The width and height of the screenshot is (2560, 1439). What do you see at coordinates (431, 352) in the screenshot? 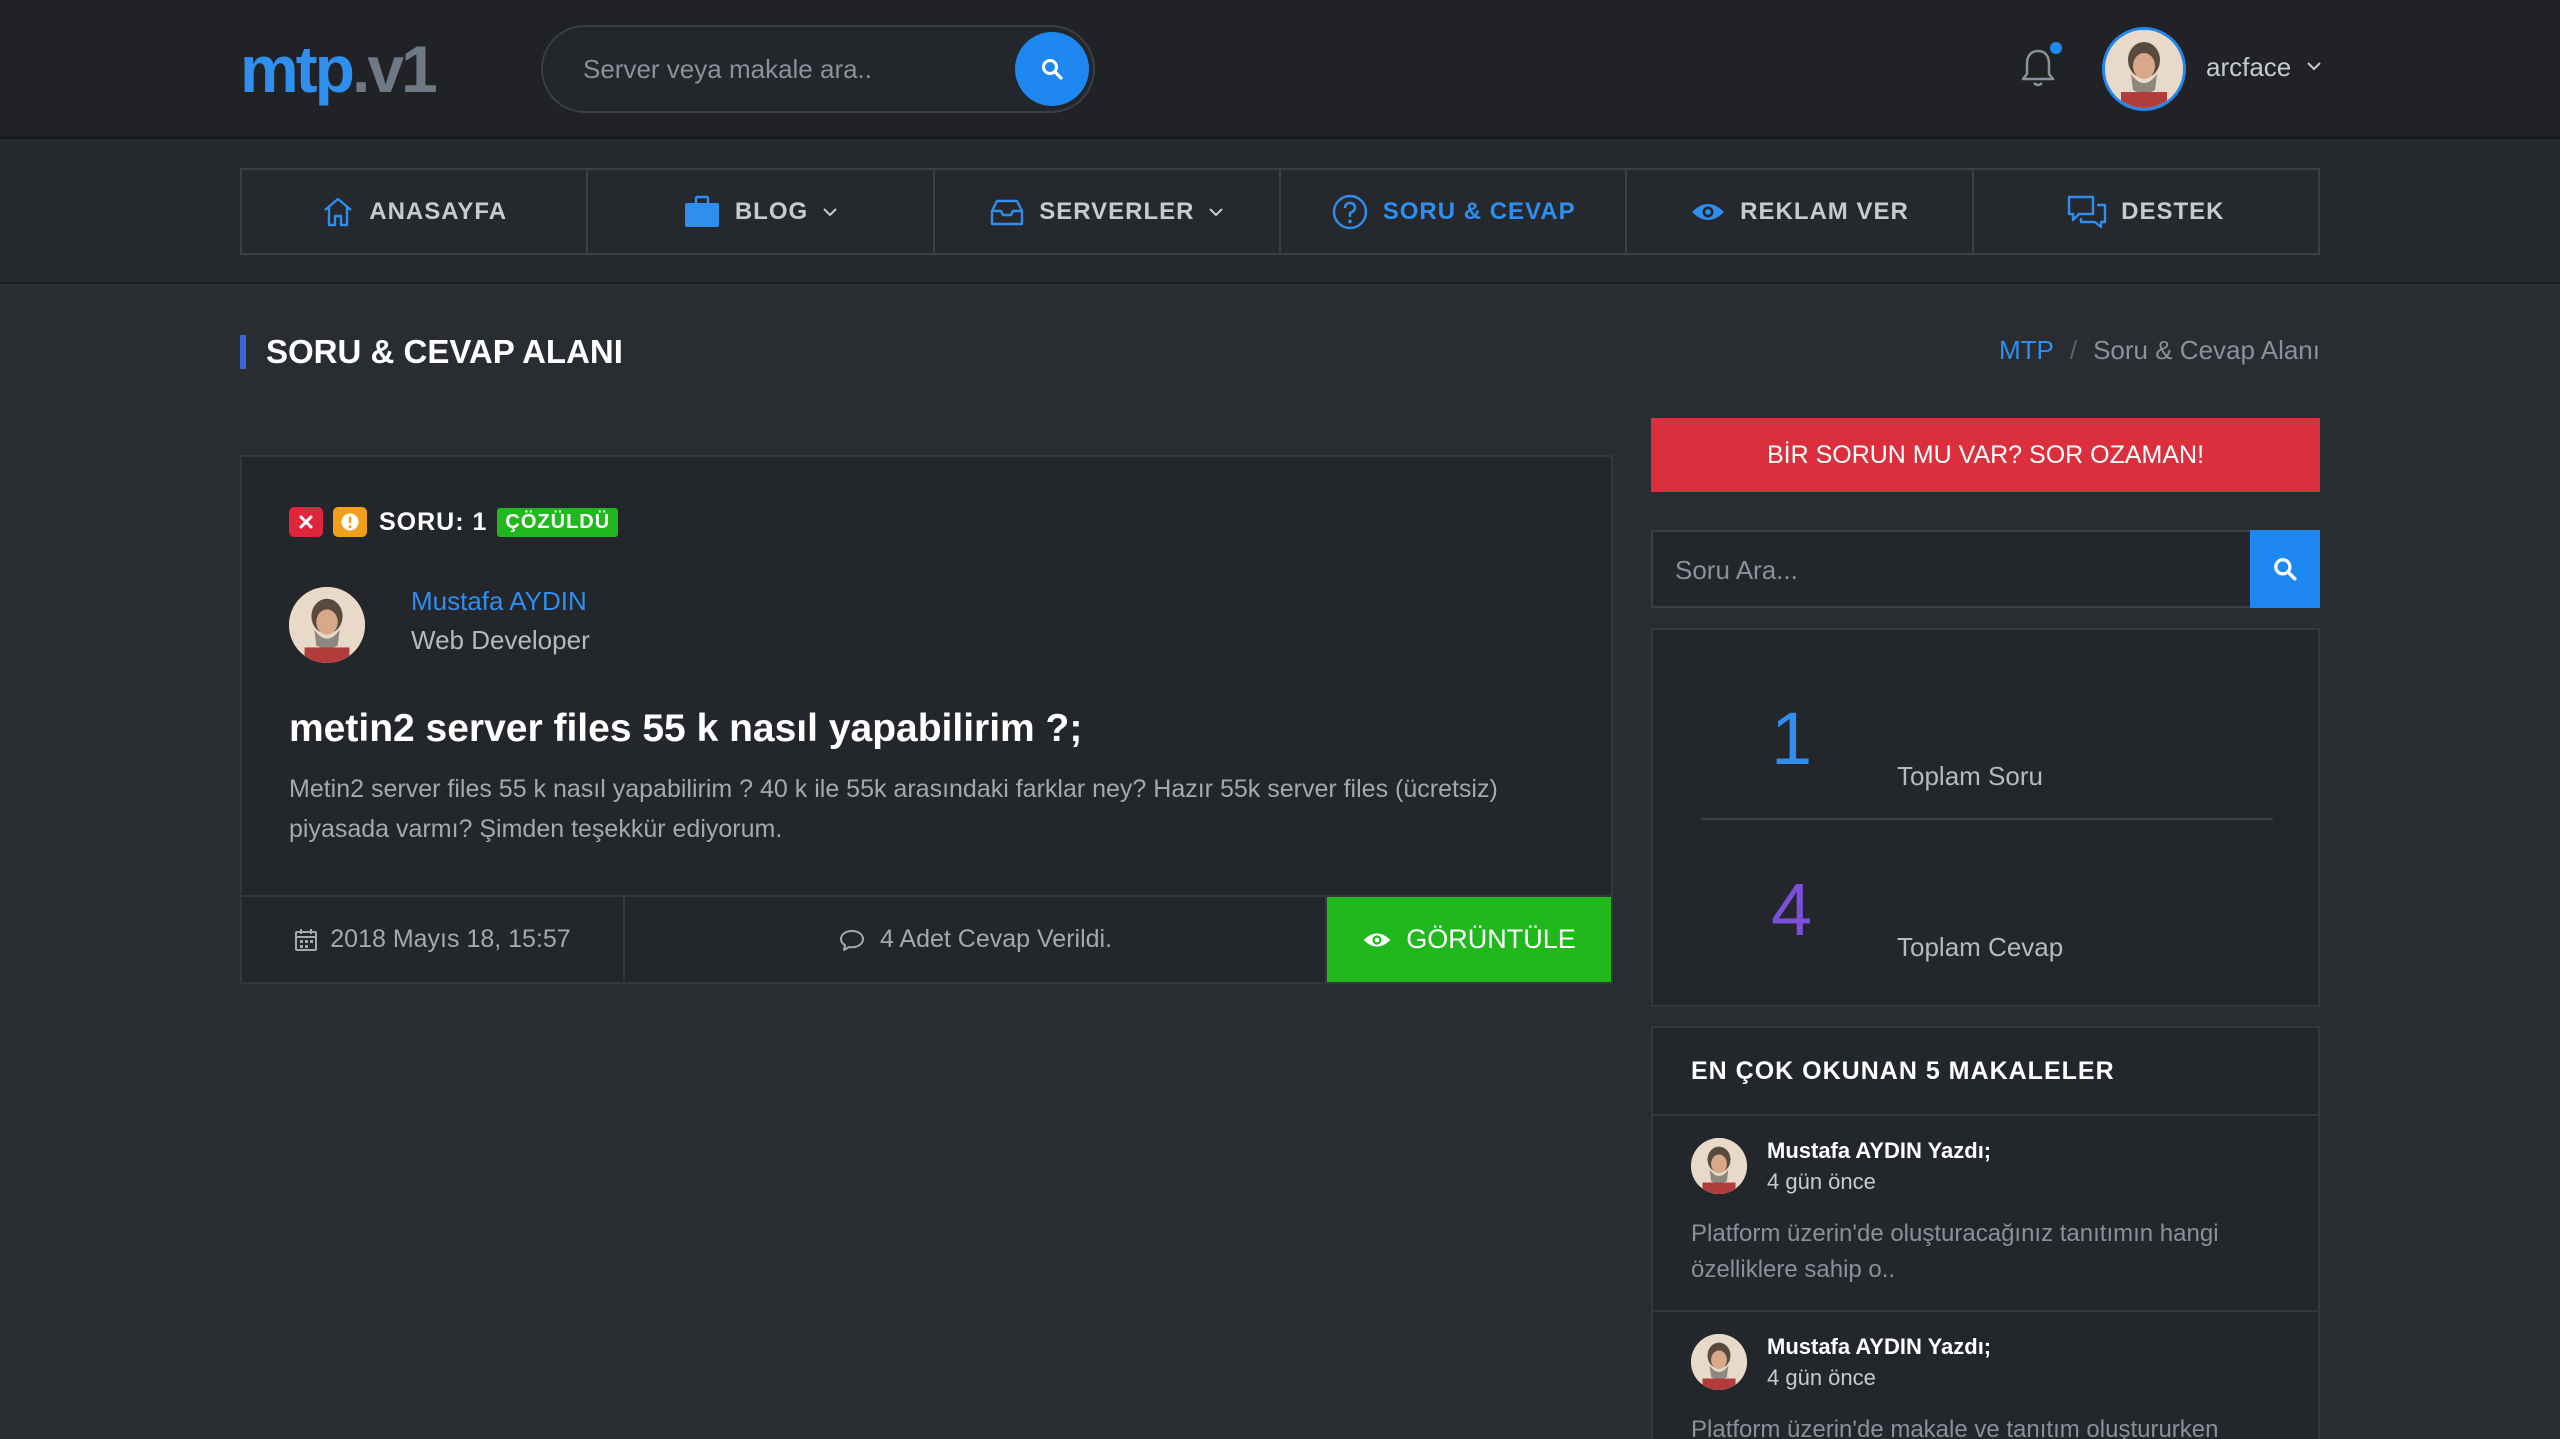
I see `page-title: SORU & CEVAP ALANI` at bounding box center [431, 352].